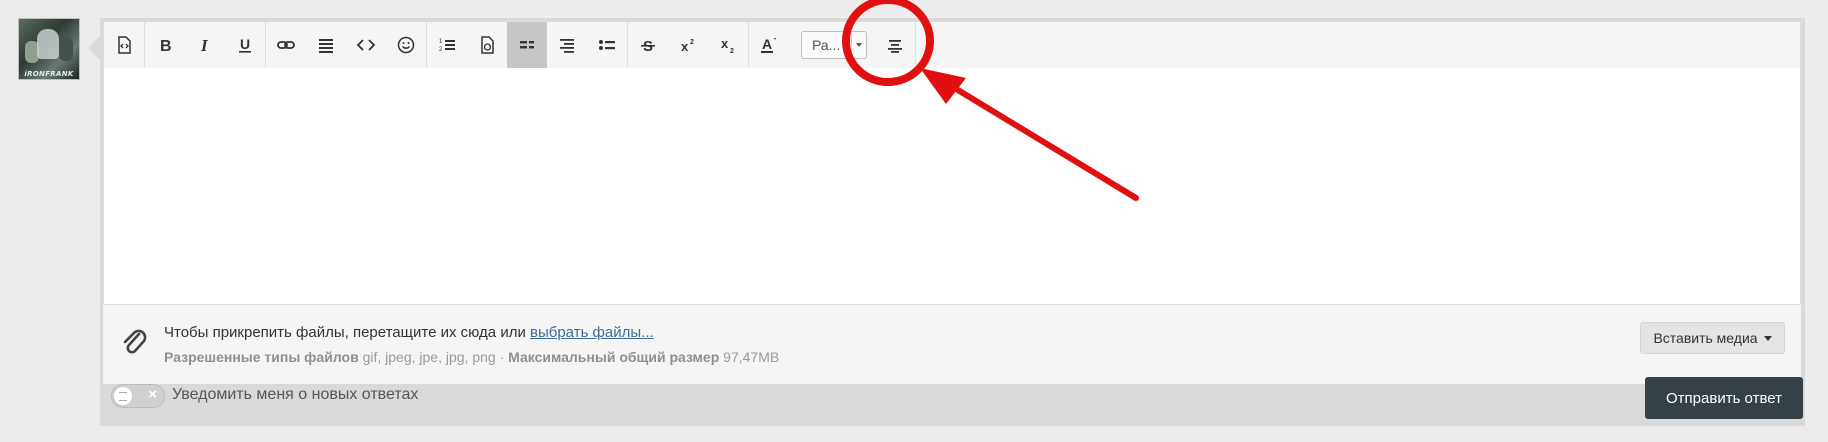 Image resolution: width=1828 pixels, height=442 pixels. What do you see at coordinates (433, 357) in the screenshot?
I see `allowed-types-value: gif, jpeg, jpe, jpg, png ·` at bounding box center [433, 357].